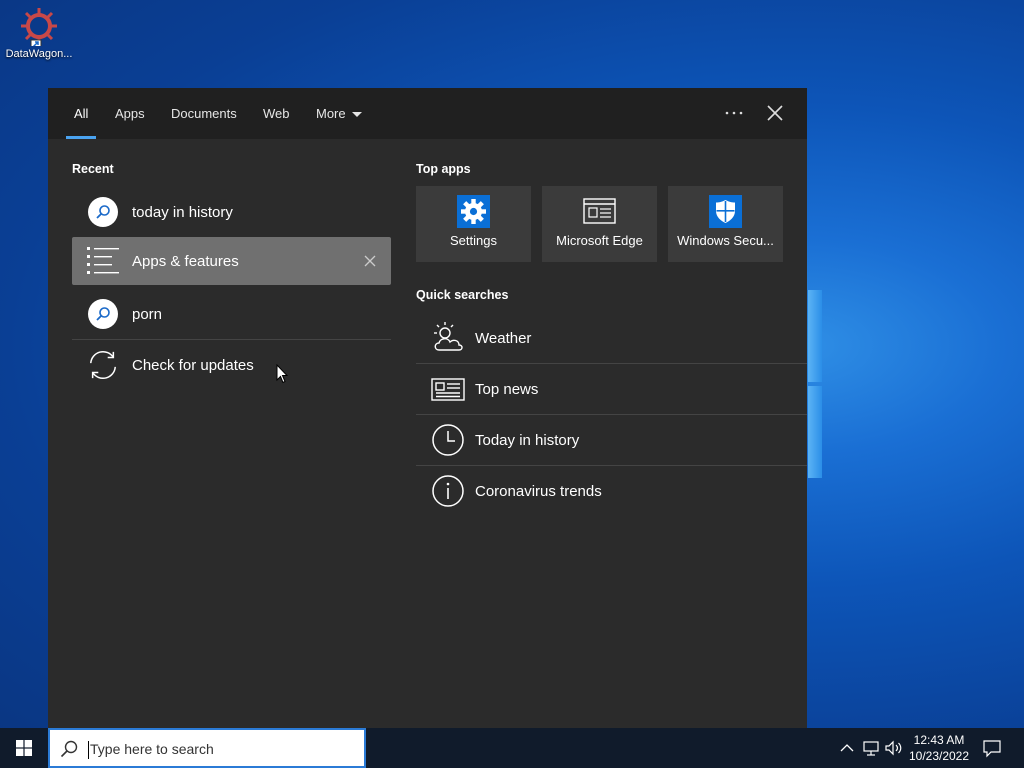 This screenshot has height=768, width=1024. I want to click on start-button, so click(24, 748).